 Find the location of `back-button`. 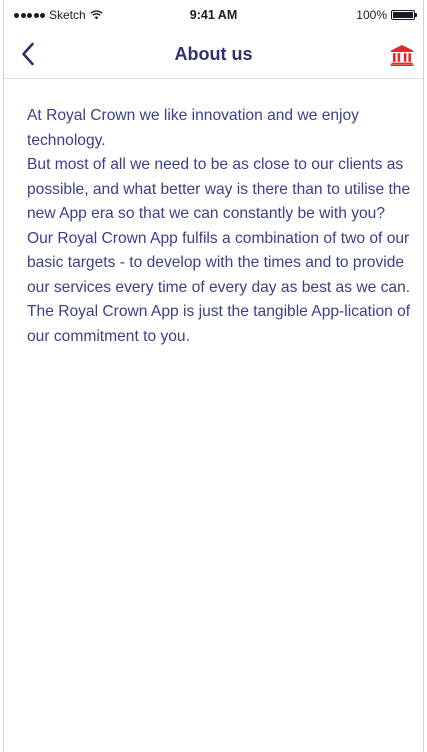

back-button is located at coordinates (28, 54).